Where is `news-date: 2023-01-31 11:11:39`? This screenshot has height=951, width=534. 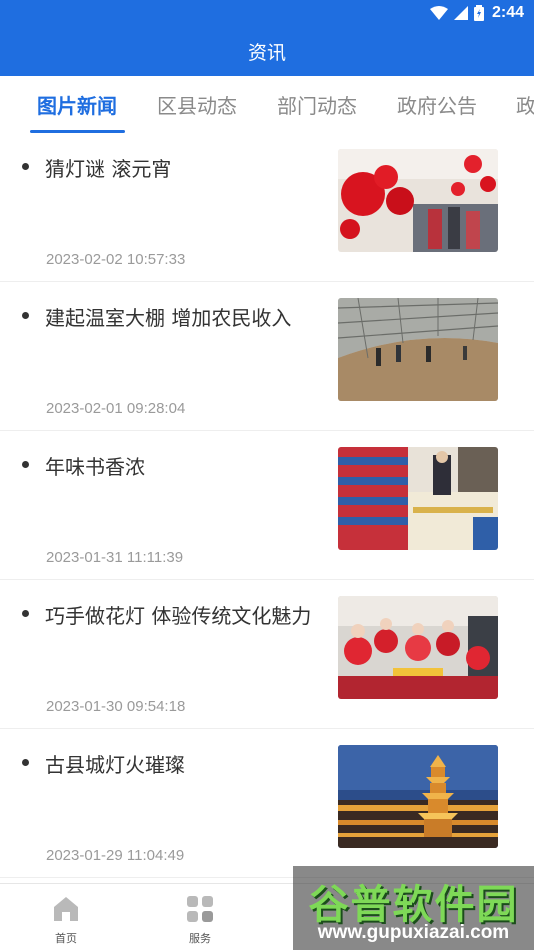
news-date: 2023-01-31 11:11:39 is located at coordinates (115, 557).